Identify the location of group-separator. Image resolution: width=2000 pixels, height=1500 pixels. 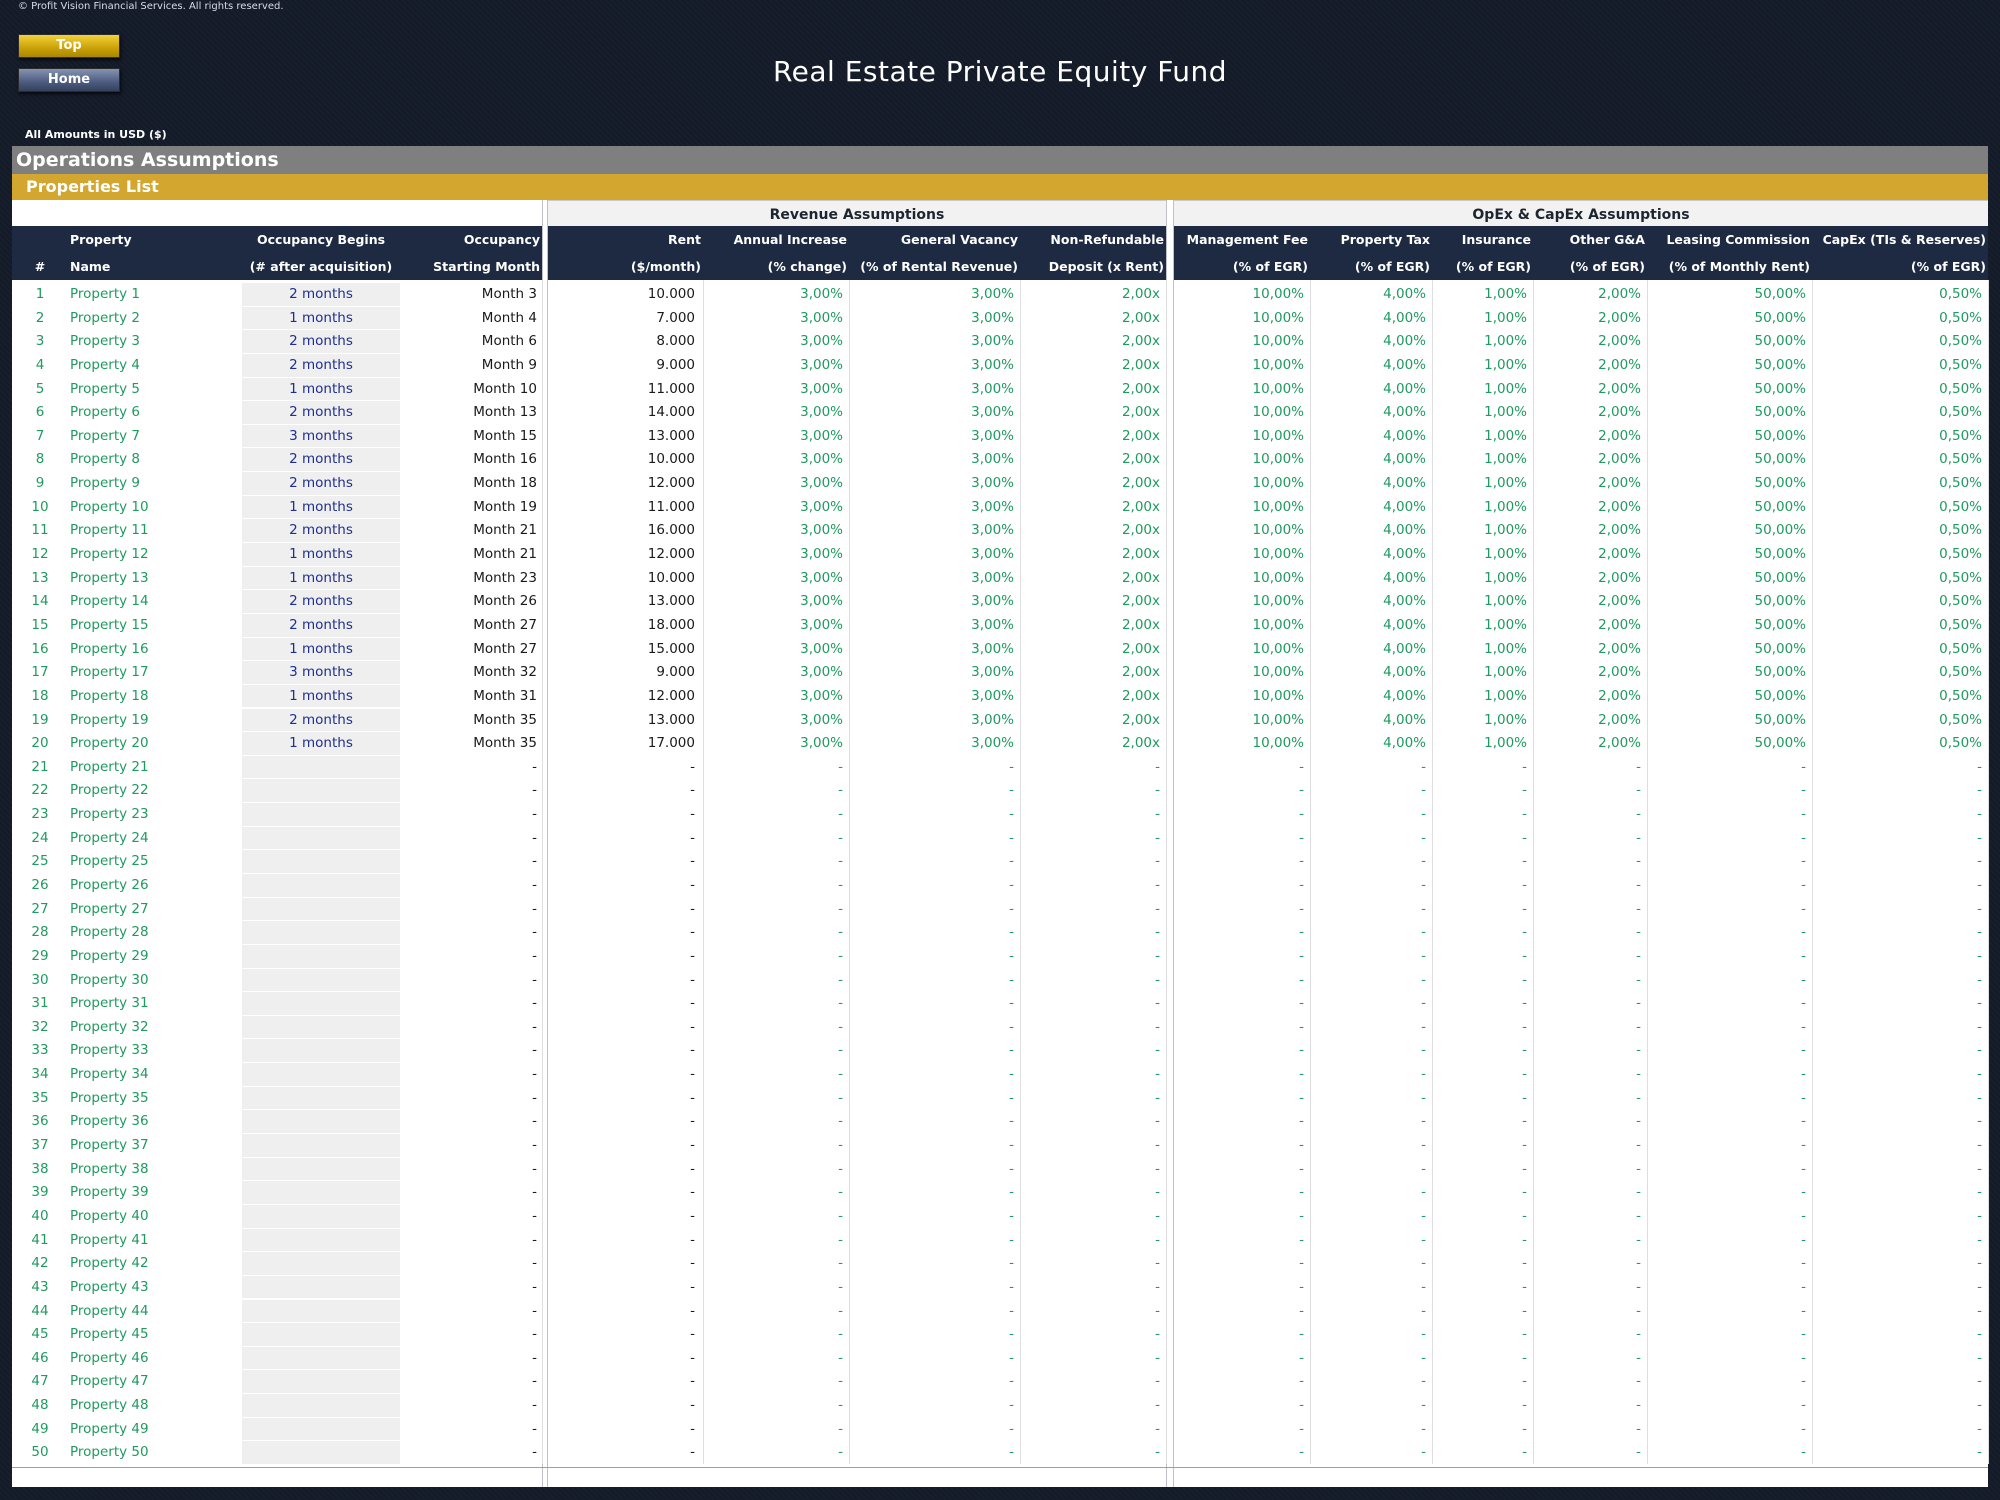
(1170, 843).